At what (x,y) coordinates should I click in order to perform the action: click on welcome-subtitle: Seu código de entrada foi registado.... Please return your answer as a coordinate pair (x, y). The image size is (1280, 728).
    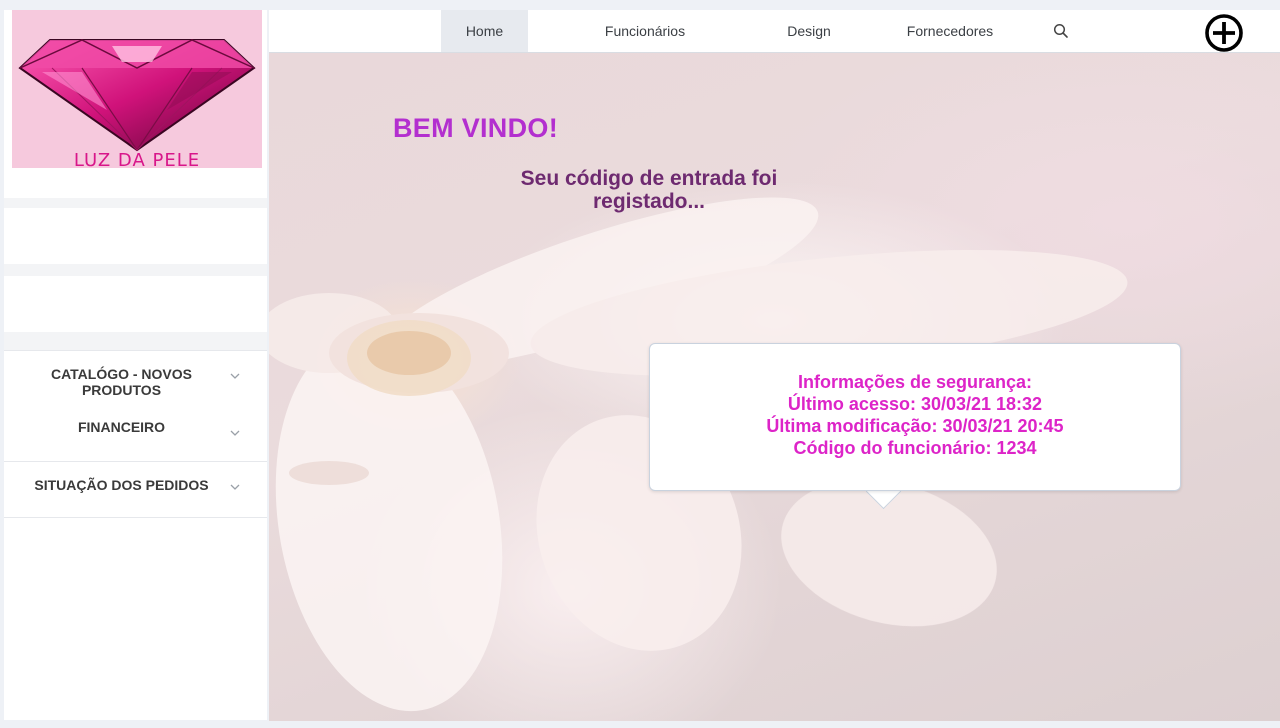
    Looking at the image, I should click on (649, 190).